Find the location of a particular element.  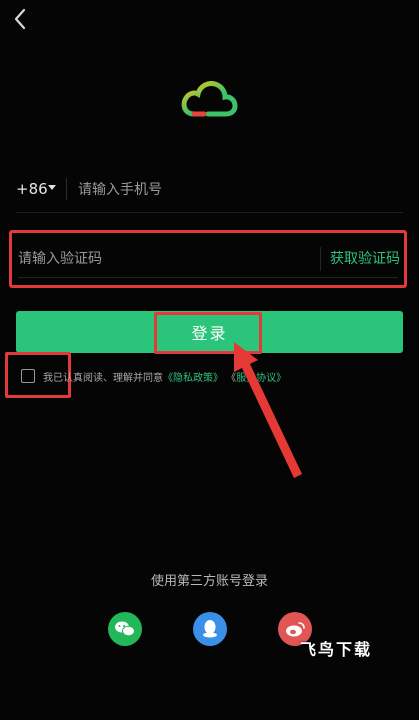

wechat-icon is located at coordinates (125, 629).